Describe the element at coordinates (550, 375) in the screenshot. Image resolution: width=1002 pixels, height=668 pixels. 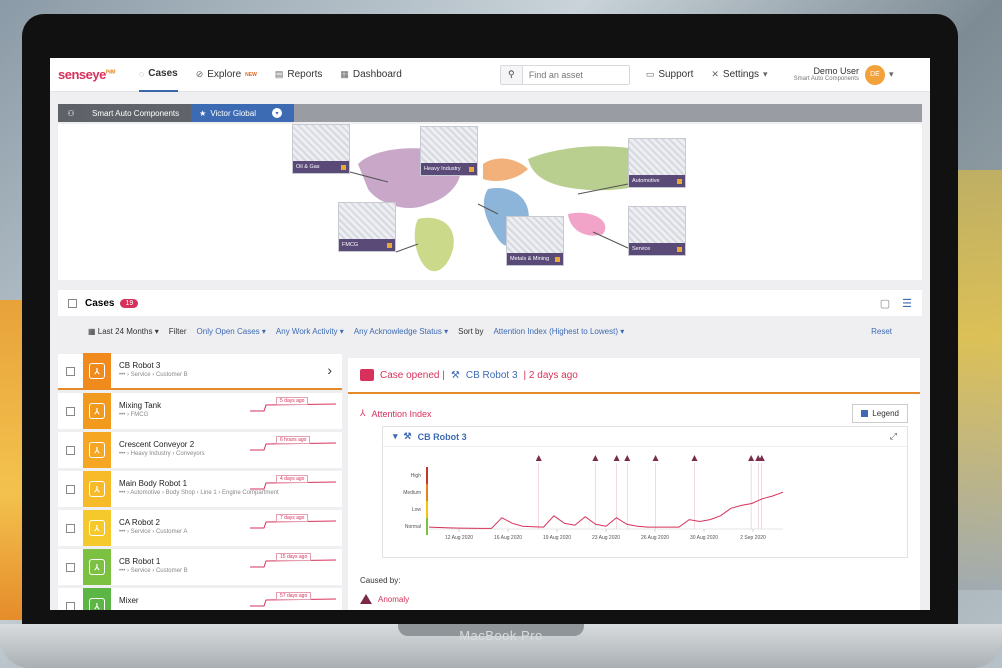
I see `case-age: | 2 days ago` at that location.